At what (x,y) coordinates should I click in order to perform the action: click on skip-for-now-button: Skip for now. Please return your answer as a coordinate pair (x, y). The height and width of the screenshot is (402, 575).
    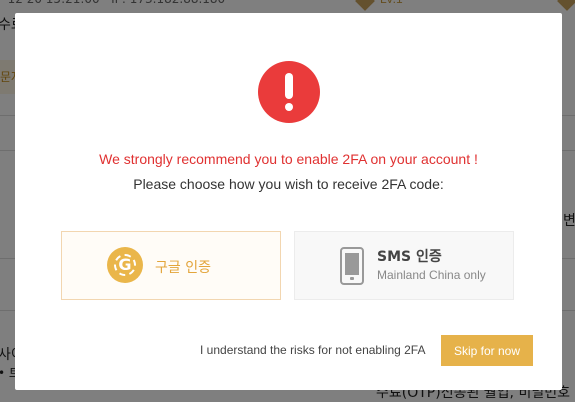
    Looking at the image, I should click on (487, 350).